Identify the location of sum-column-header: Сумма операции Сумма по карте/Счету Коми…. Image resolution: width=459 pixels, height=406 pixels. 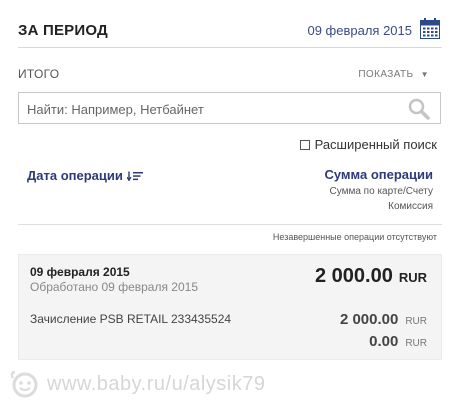
(378, 189).